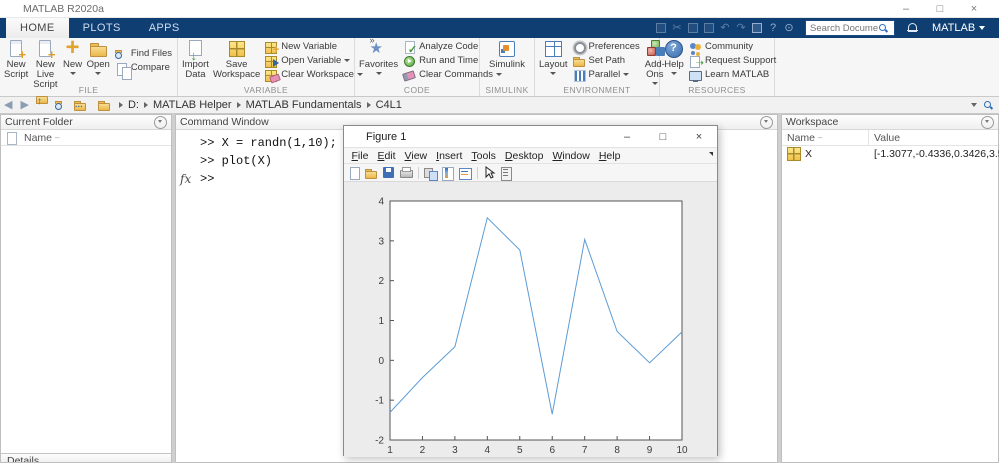 The height and width of the screenshot is (463, 999). What do you see at coordinates (507, 173) in the screenshot?
I see `property-inspector-icon` at bounding box center [507, 173].